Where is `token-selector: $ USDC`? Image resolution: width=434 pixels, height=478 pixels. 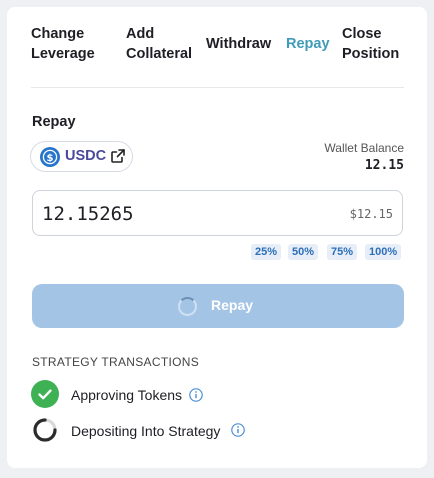 token-selector: $ USDC is located at coordinates (81, 156).